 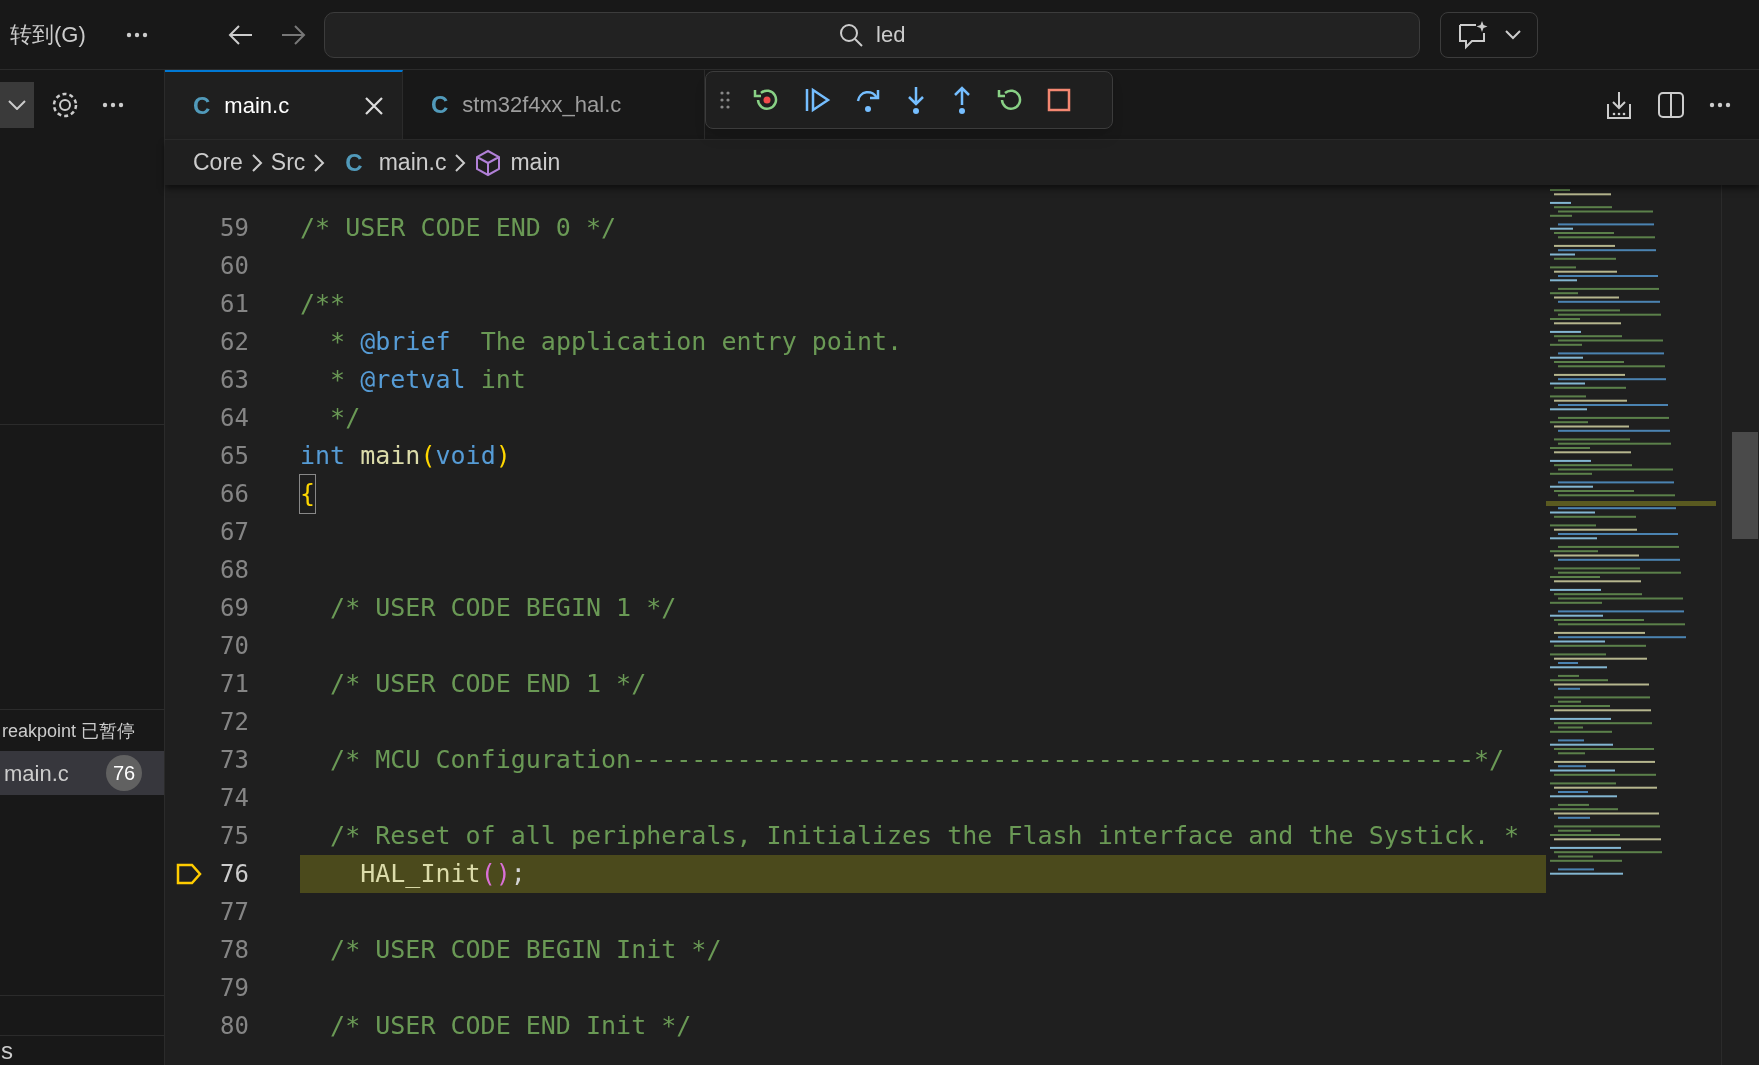 What do you see at coordinates (234, 570) in the screenshot?
I see `line-number: 68` at bounding box center [234, 570].